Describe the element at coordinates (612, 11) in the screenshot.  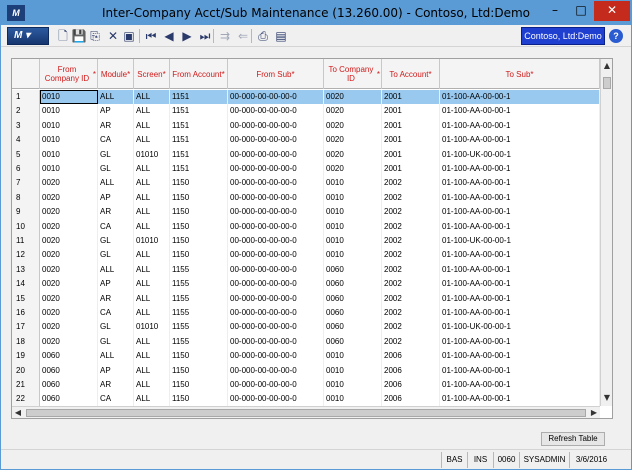
I see `close-button: ✕` at that location.